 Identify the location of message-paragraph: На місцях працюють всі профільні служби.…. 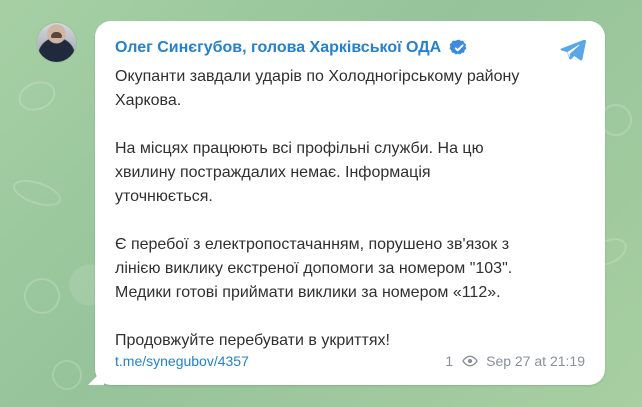
(299, 172).